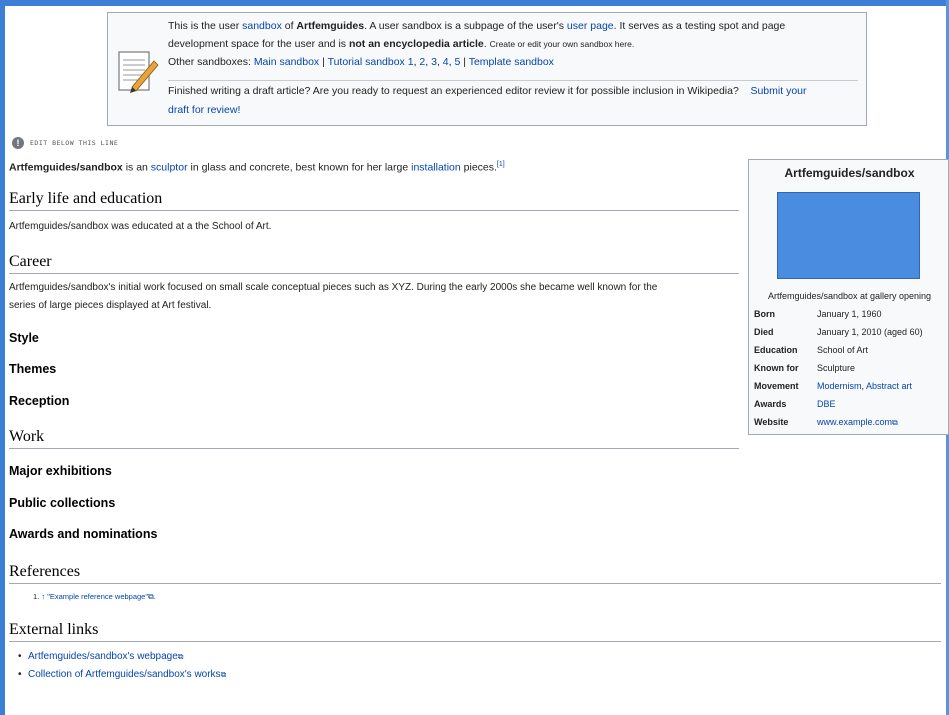 This screenshot has width=949, height=715. What do you see at coordinates (770, 404) in the screenshot?
I see `infobox-label: Awards` at bounding box center [770, 404].